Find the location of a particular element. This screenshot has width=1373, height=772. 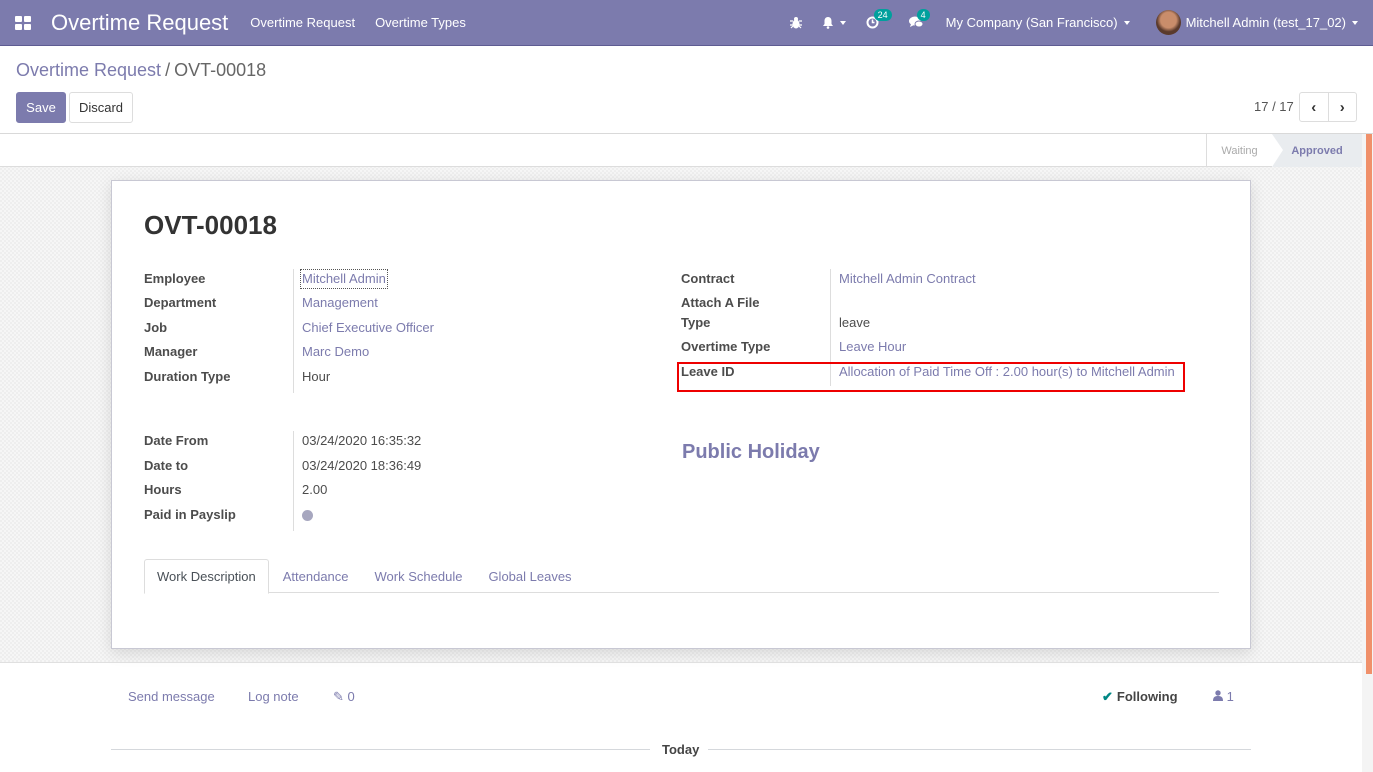

chevron-right-icon: › is located at coordinates (1342, 107).